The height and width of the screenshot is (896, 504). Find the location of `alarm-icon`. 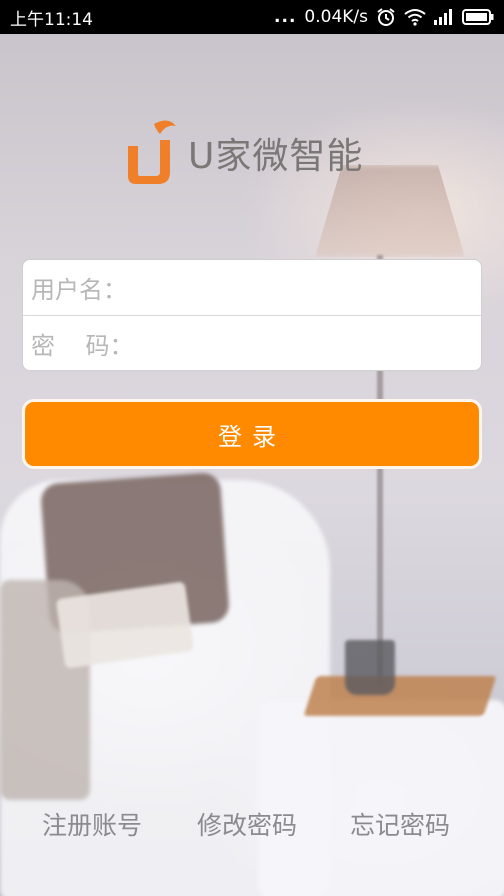

alarm-icon is located at coordinates (386, 17).